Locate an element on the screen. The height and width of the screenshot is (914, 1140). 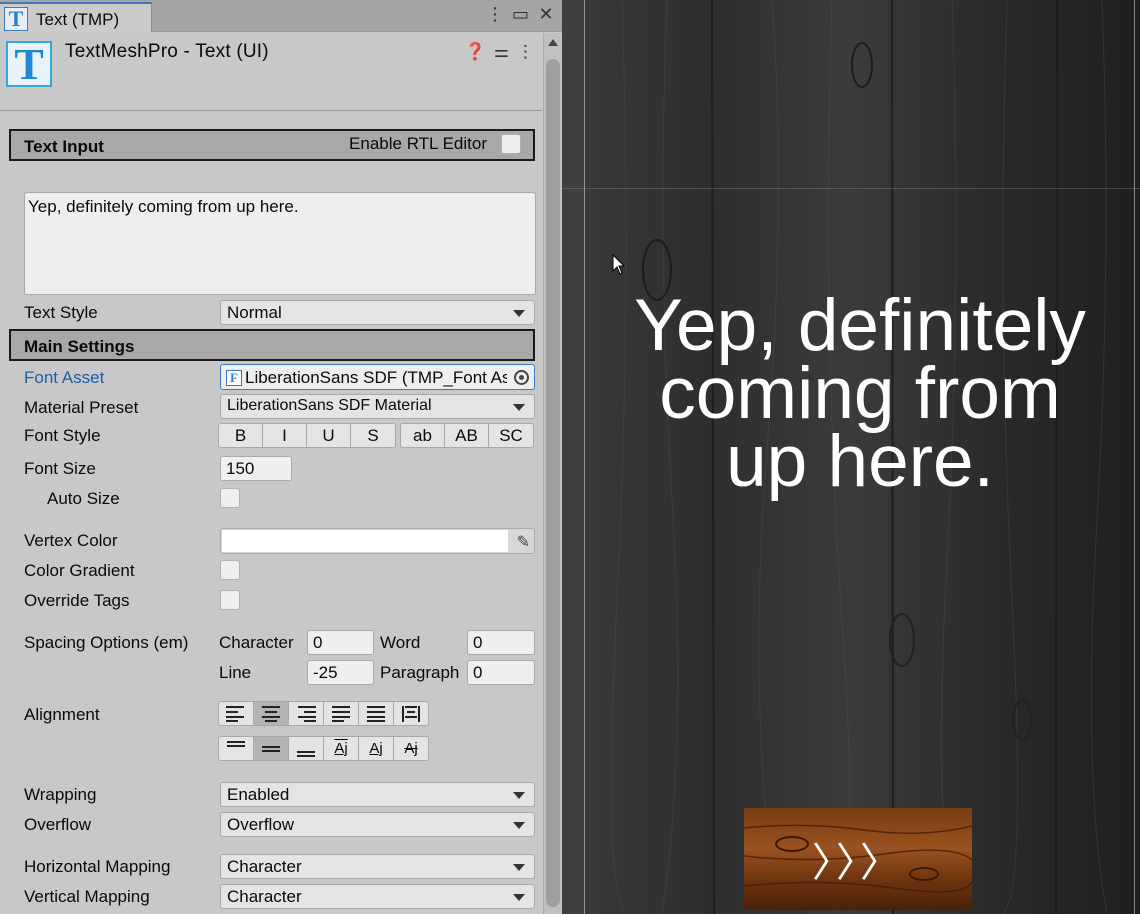
material-preset-label: Material Preset is located at coordinates (81, 407).